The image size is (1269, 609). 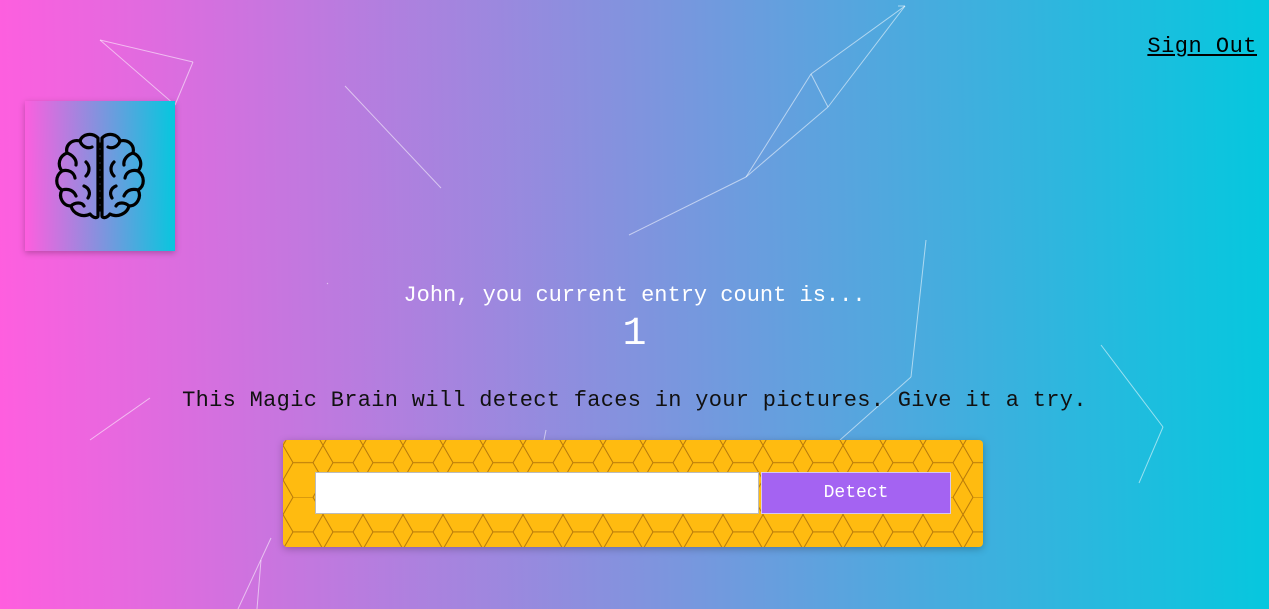 What do you see at coordinates (1202, 46) in the screenshot?
I see `sign-out-link: Sign Out` at bounding box center [1202, 46].